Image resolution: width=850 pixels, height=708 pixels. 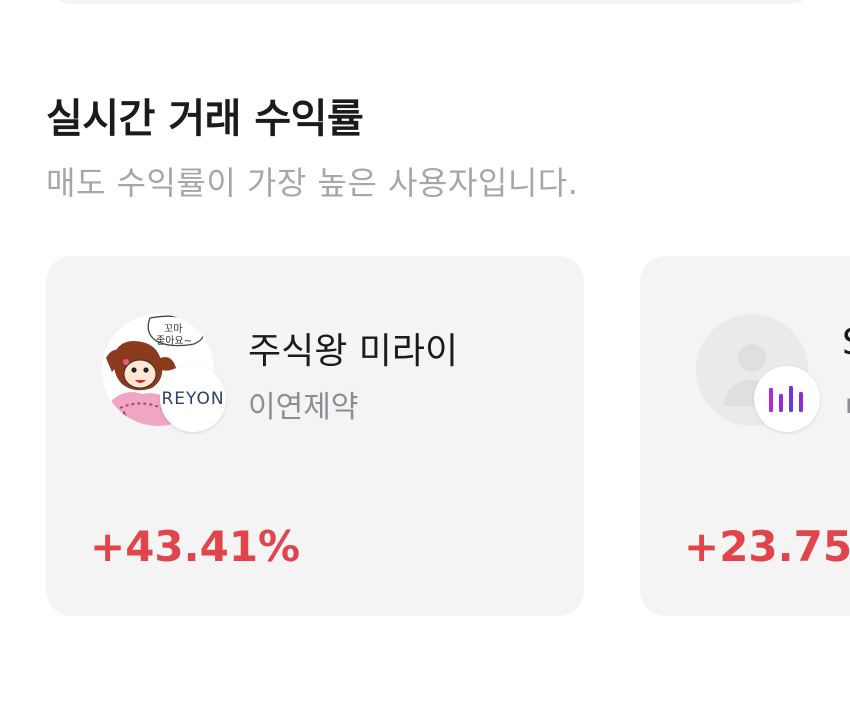 I want to click on stock-name: 이연제약, so click(x=303, y=407).